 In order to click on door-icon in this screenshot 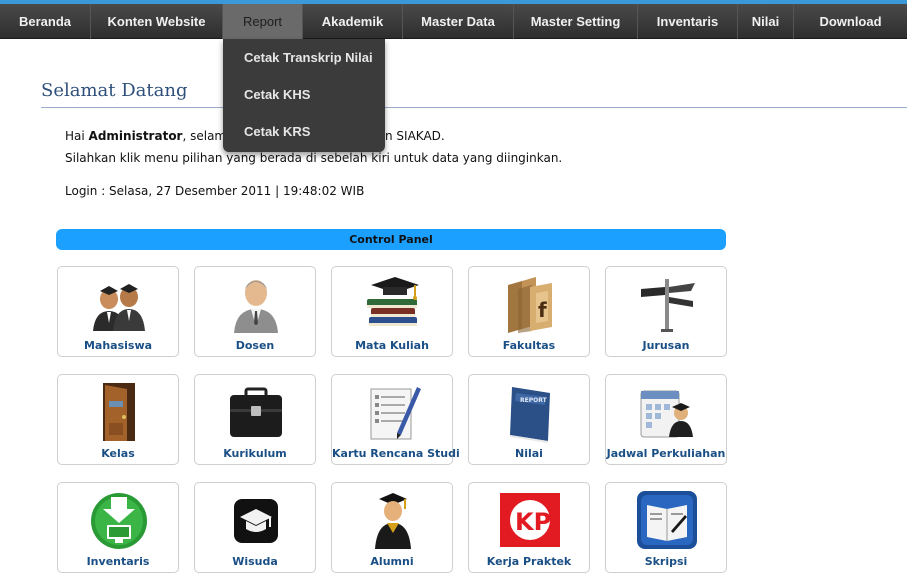, I will do `click(119, 412)`.